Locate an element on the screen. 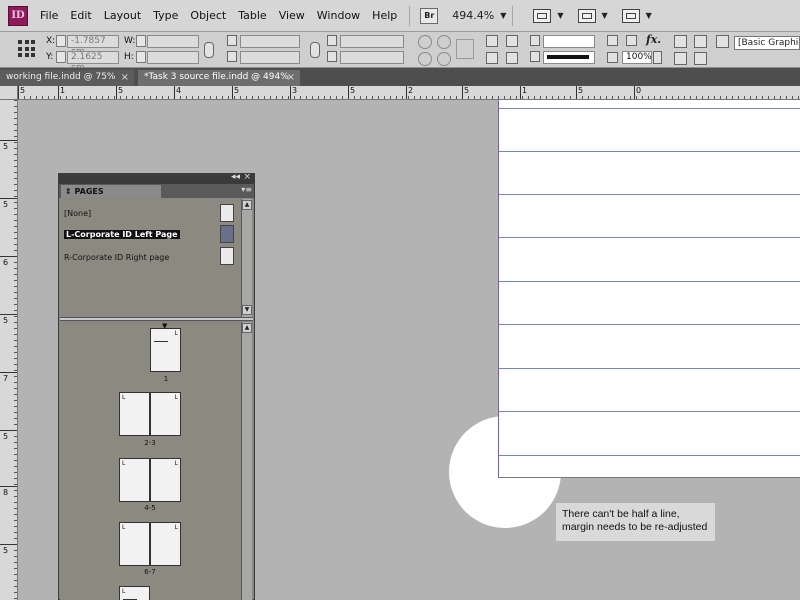 This screenshot has height=600, width=800. flip-horizontal-icon is located at coordinates (425, 59).